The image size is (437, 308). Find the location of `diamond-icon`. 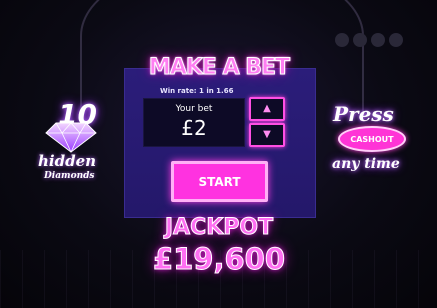

diamond-icon is located at coordinates (71, 137).